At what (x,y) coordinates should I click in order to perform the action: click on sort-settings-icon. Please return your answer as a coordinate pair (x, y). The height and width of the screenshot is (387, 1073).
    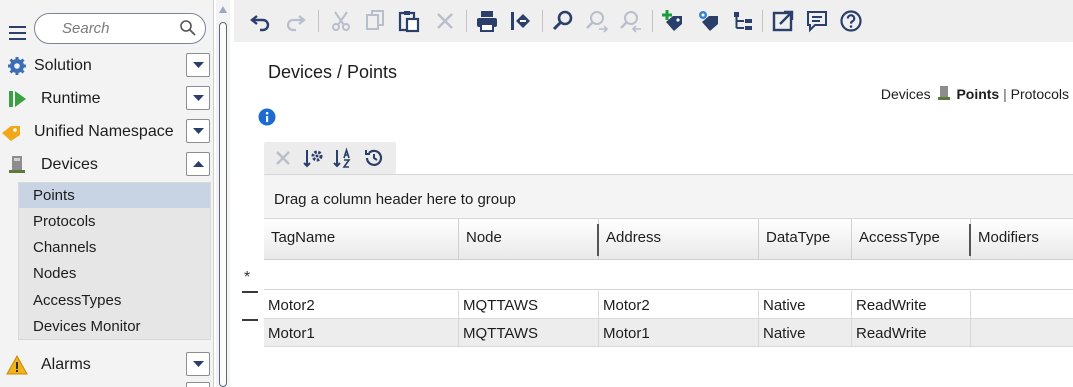
    Looking at the image, I should click on (313, 158).